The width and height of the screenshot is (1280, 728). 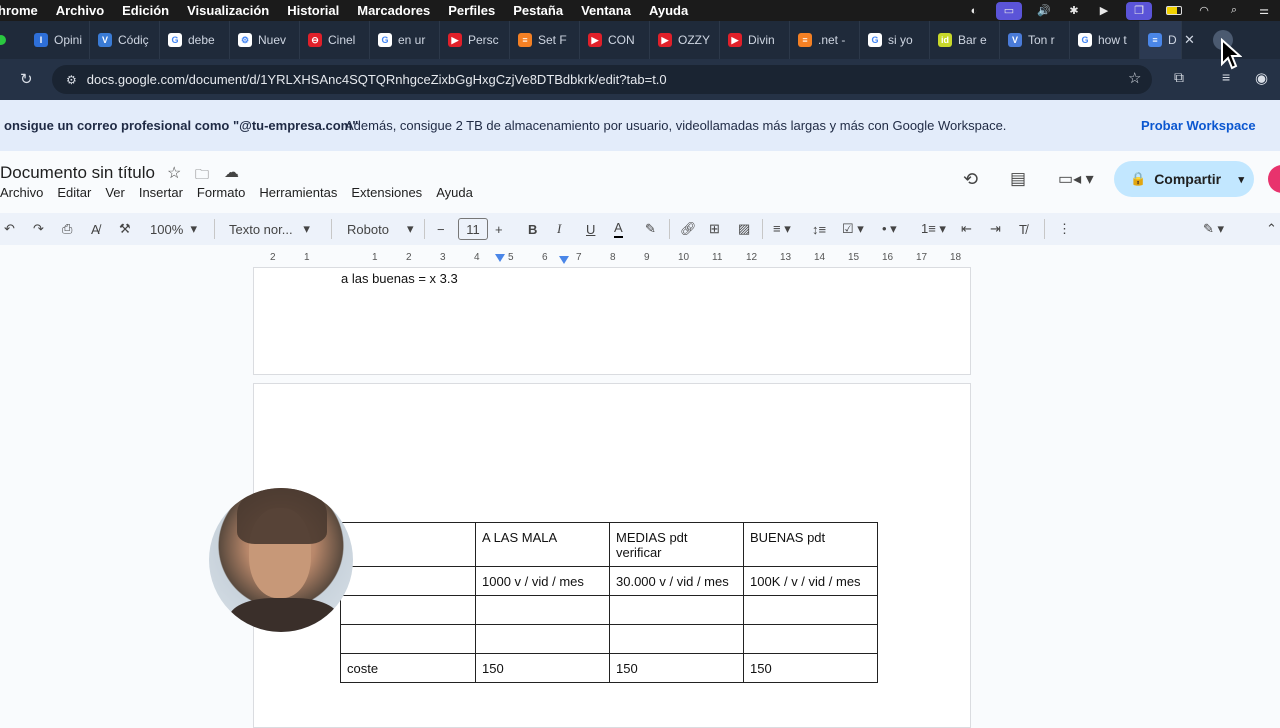 What do you see at coordinates (538, 10) in the screenshot?
I see `os-menu-item: Pestaña` at bounding box center [538, 10].